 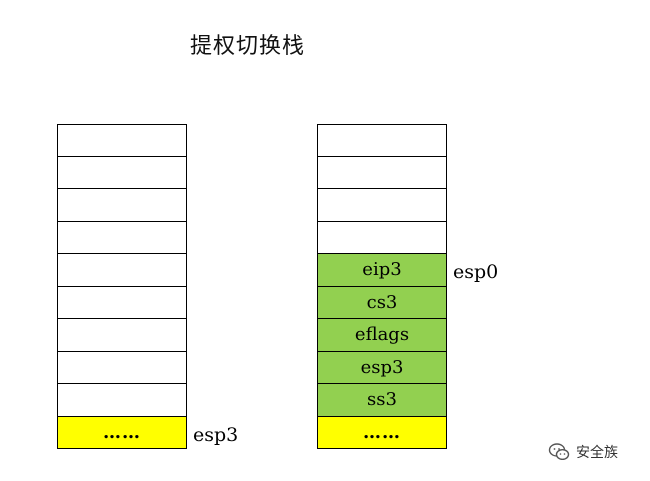 What do you see at coordinates (382, 270) in the screenshot?
I see `stack-cell-eip3: eip3` at bounding box center [382, 270].